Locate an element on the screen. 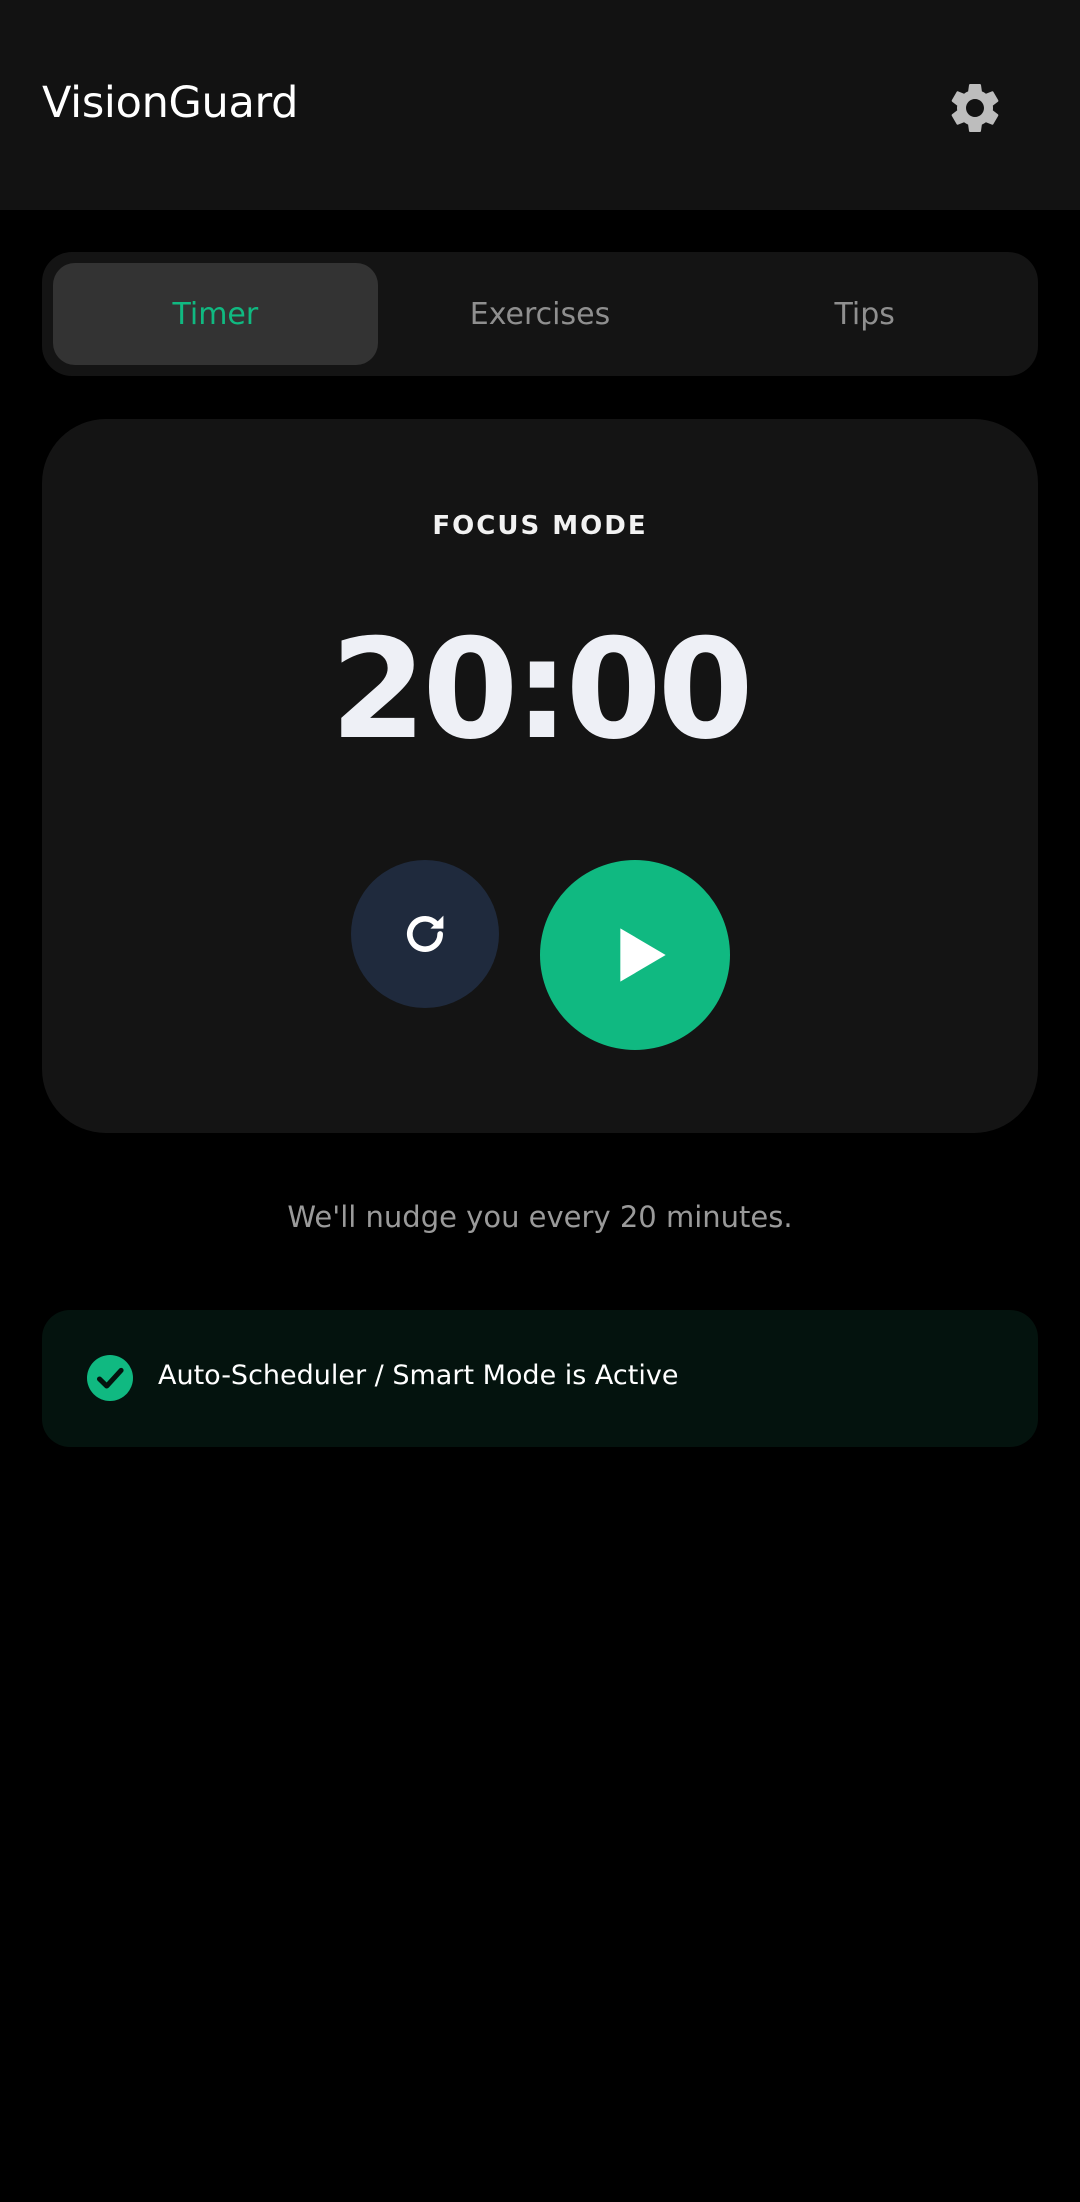  tab-tips: Tips is located at coordinates (864, 314).